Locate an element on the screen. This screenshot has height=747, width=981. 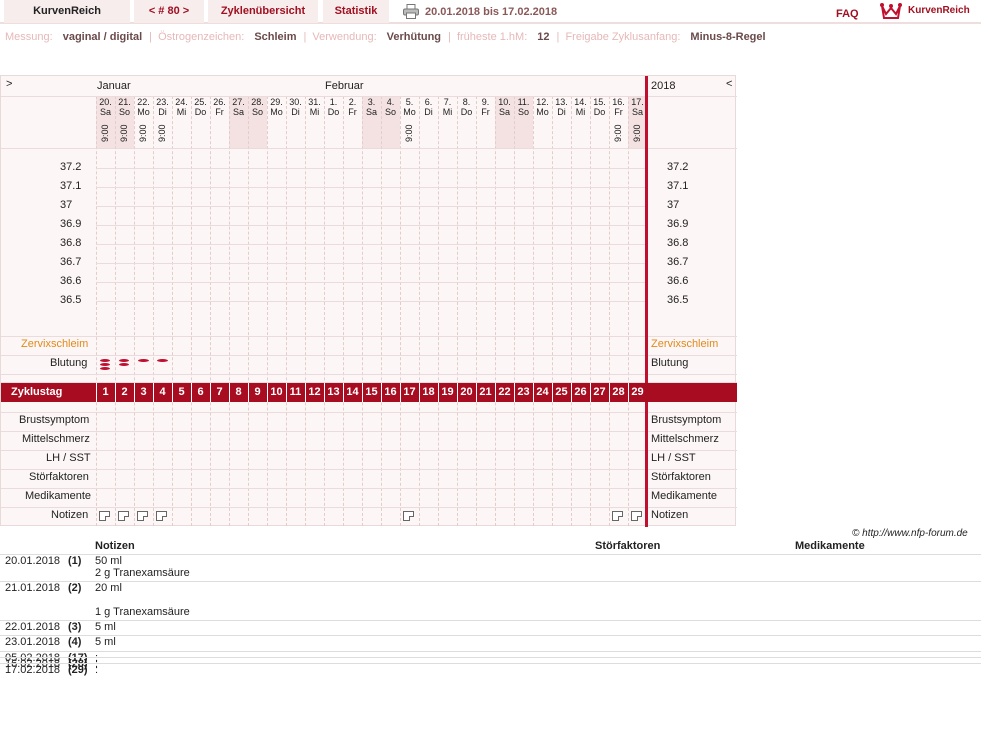
day-number: 5. is located at coordinates (409, 102).